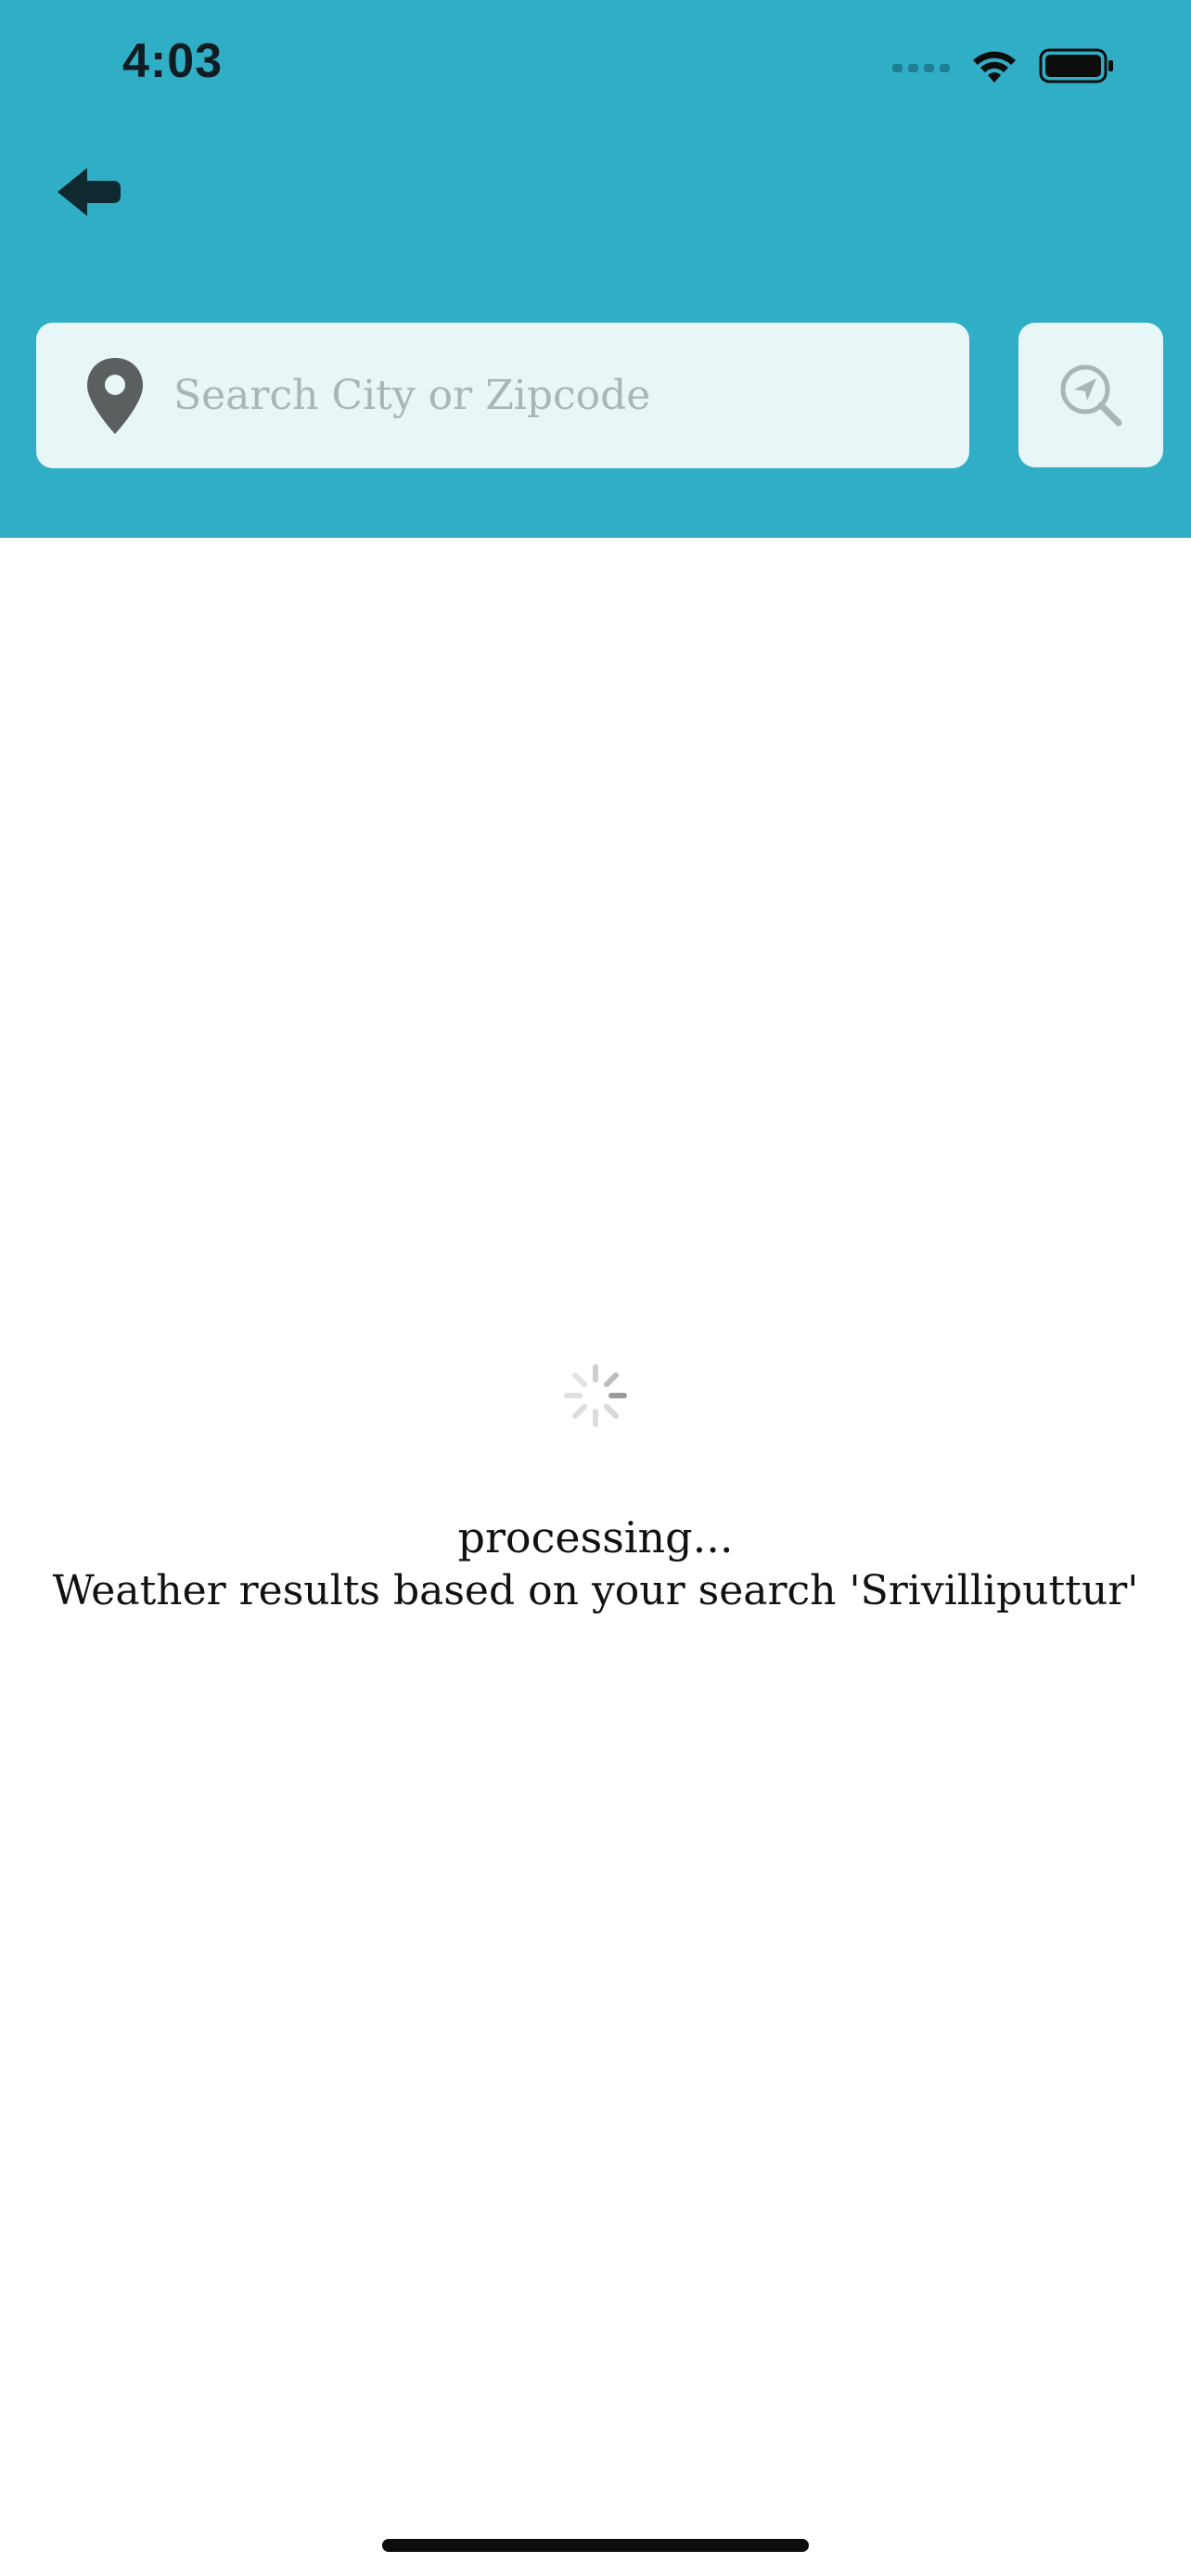 This screenshot has height=2576, width=1191. I want to click on location-search-icon, so click(1091, 395).